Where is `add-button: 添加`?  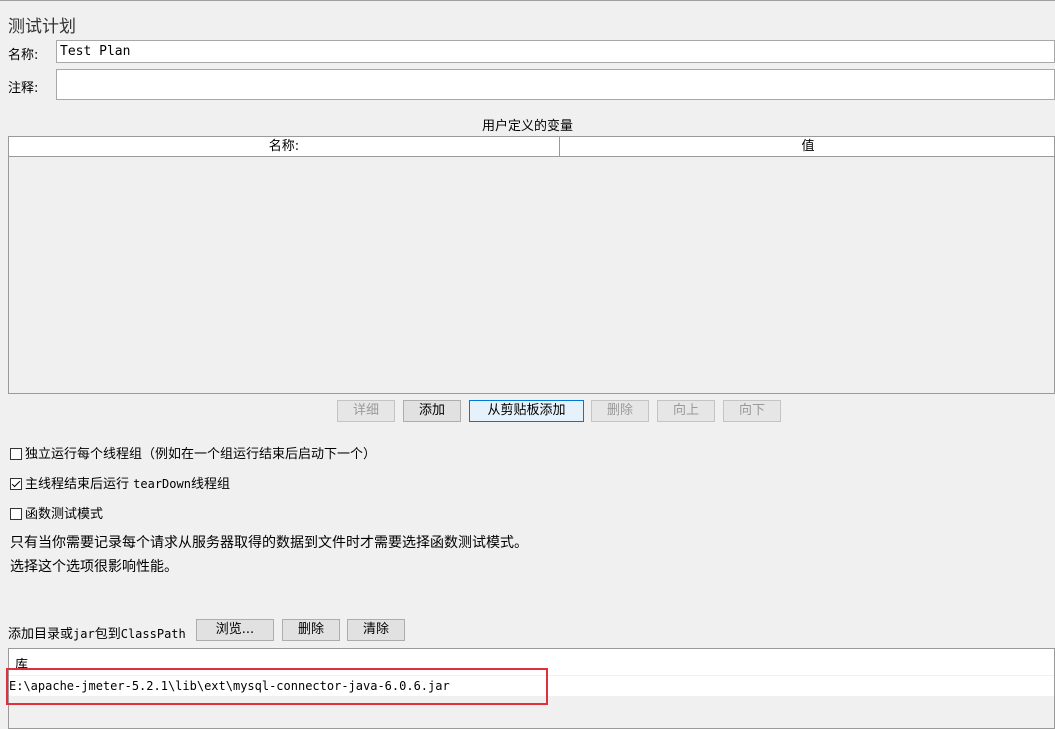 add-button: 添加 is located at coordinates (432, 411).